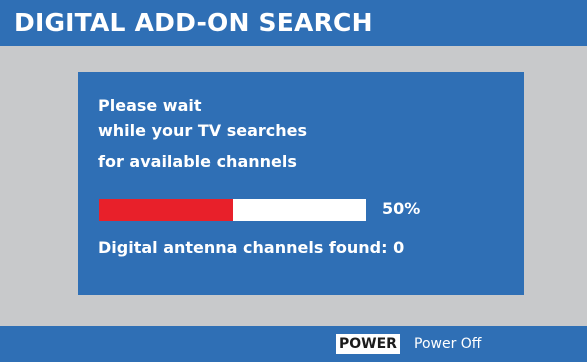 The image size is (587, 362). Describe the element at coordinates (401, 208) in the screenshot. I see `progress-percent: 50%` at that location.